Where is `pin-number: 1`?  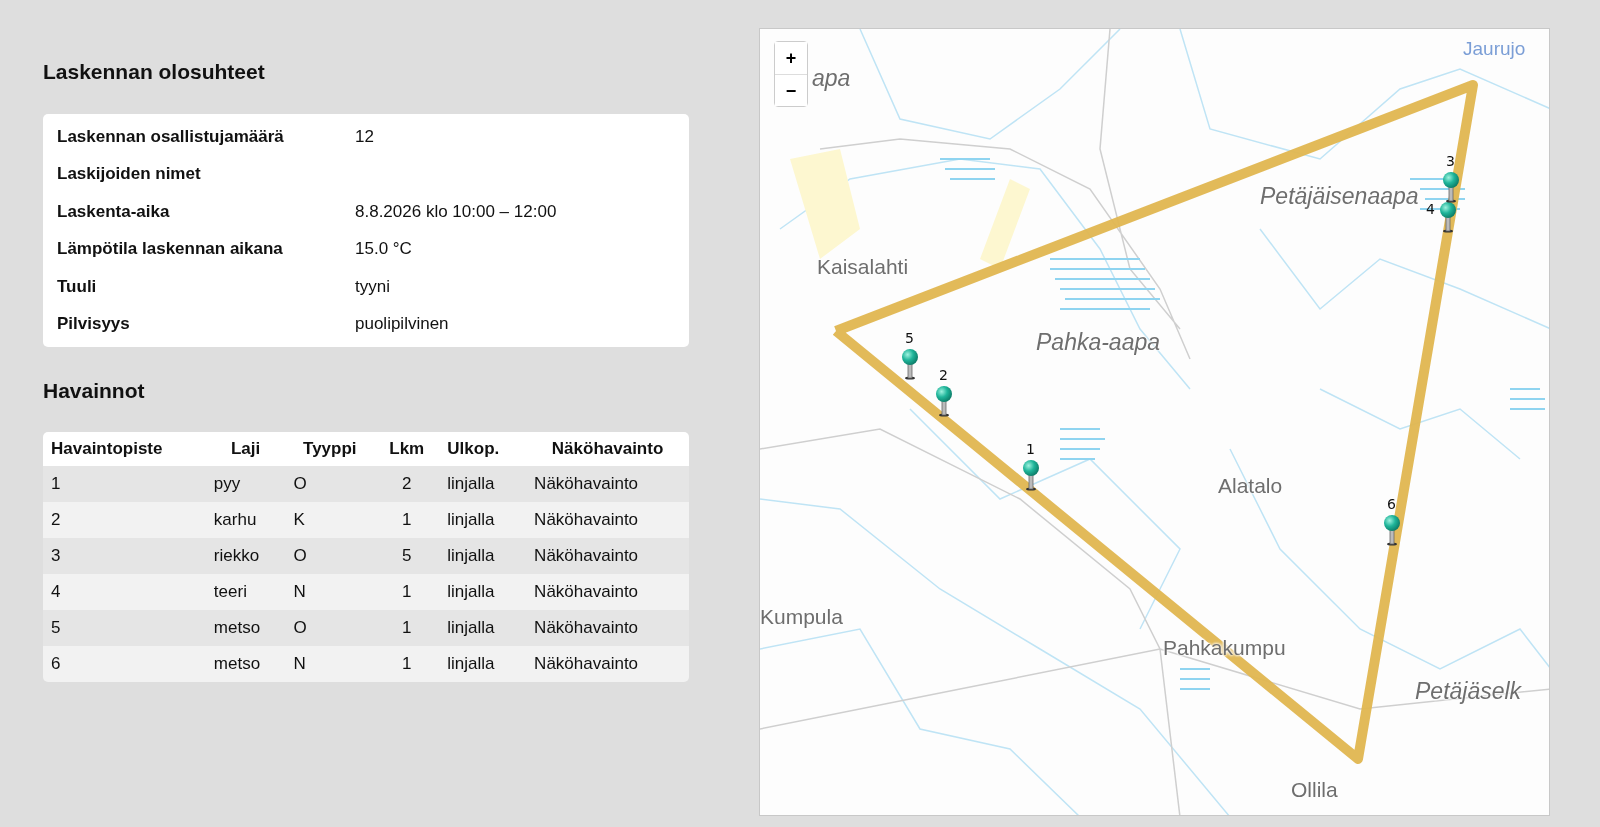 pin-number: 1 is located at coordinates (1030, 449).